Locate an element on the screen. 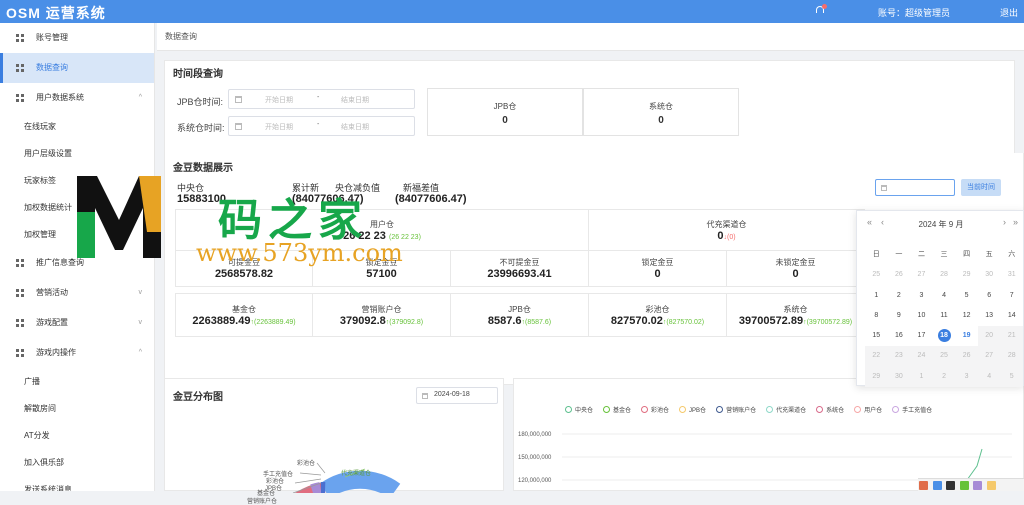 The height and width of the screenshot is (505, 1024). sidebar-item-join-club: 加入俱乐部 is located at coordinates (77, 462).